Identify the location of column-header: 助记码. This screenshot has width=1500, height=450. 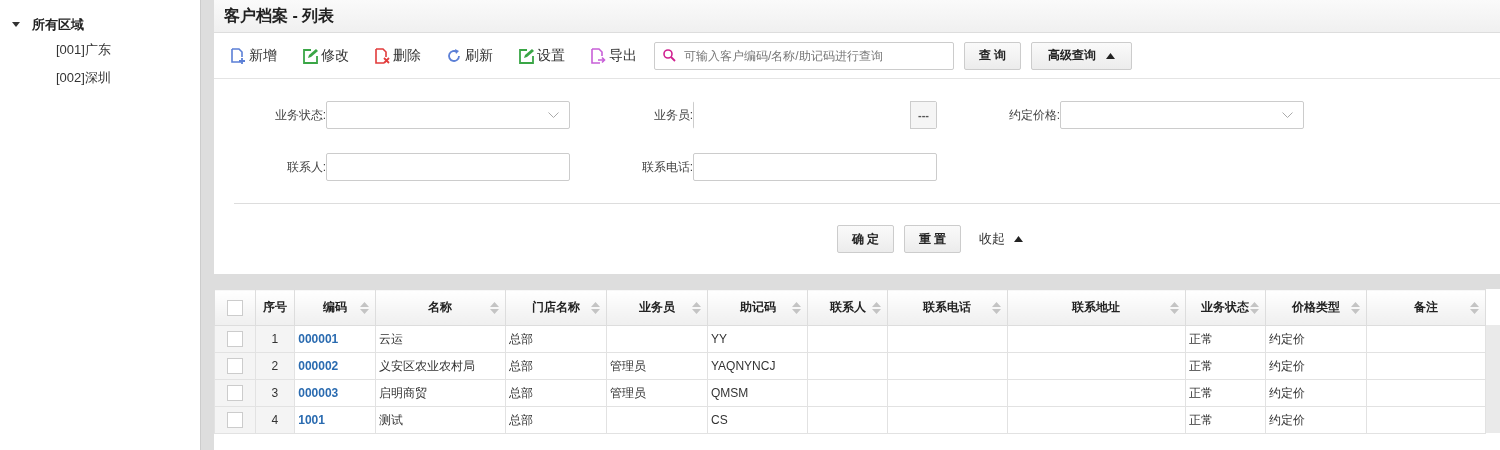
(757, 307).